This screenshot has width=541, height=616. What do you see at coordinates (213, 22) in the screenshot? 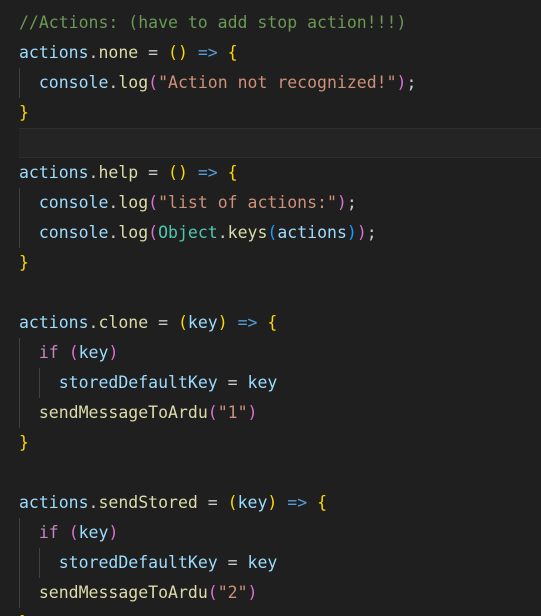
I see `code-token: //Actions: (have to add stop action!!!)` at bounding box center [213, 22].